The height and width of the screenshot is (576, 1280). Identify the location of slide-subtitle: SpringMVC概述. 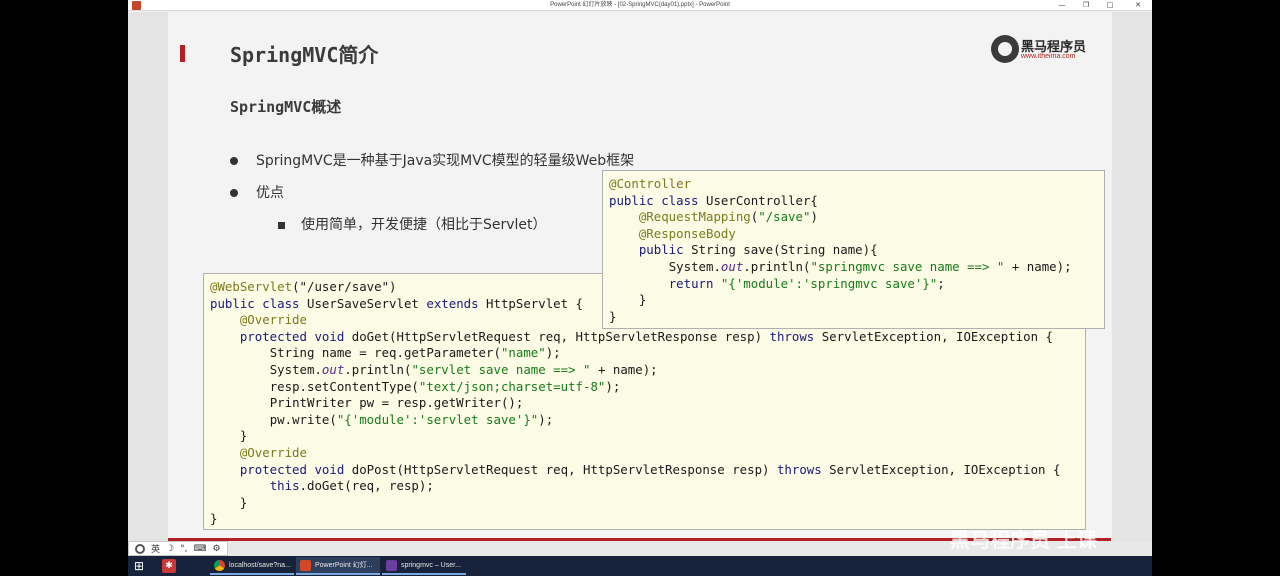
(286, 107).